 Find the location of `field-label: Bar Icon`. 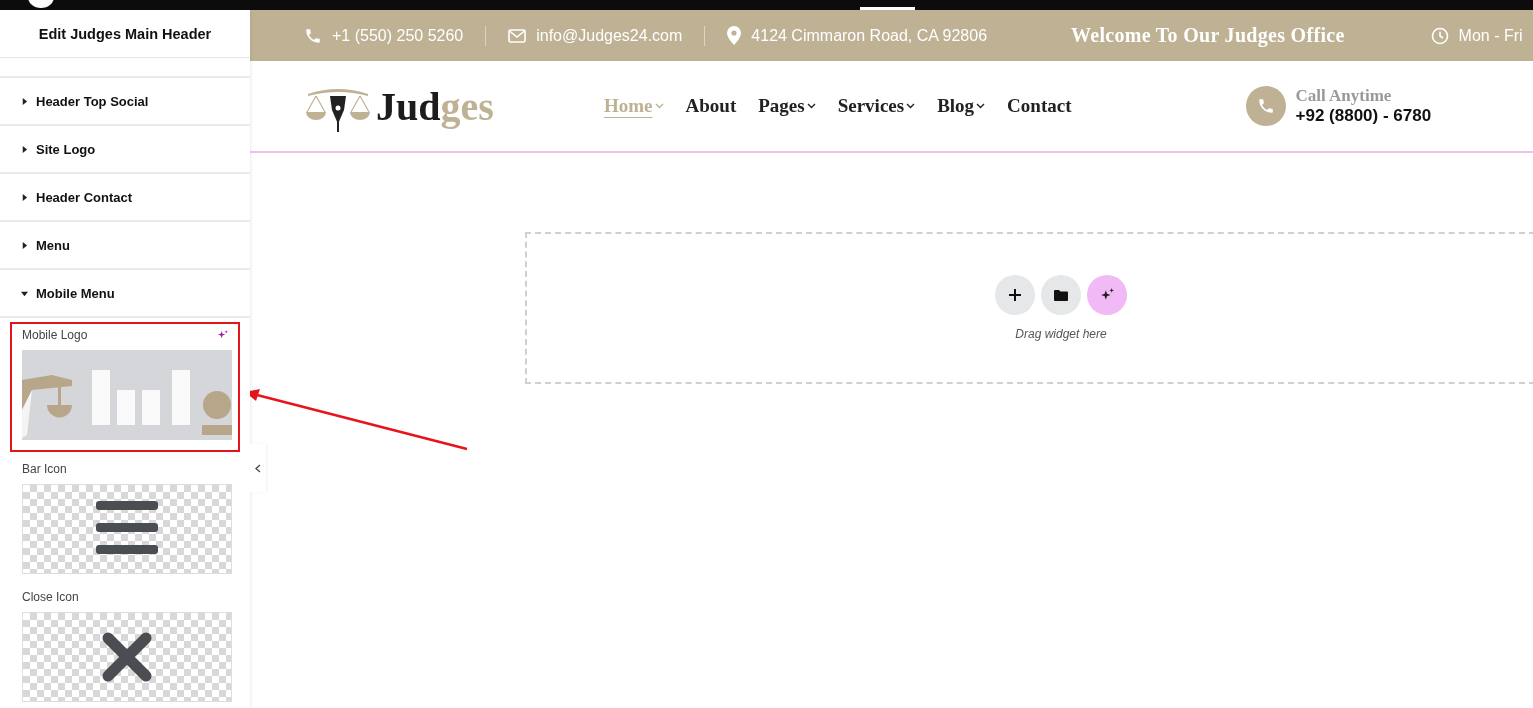

field-label: Bar Icon is located at coordinates (44, 469).